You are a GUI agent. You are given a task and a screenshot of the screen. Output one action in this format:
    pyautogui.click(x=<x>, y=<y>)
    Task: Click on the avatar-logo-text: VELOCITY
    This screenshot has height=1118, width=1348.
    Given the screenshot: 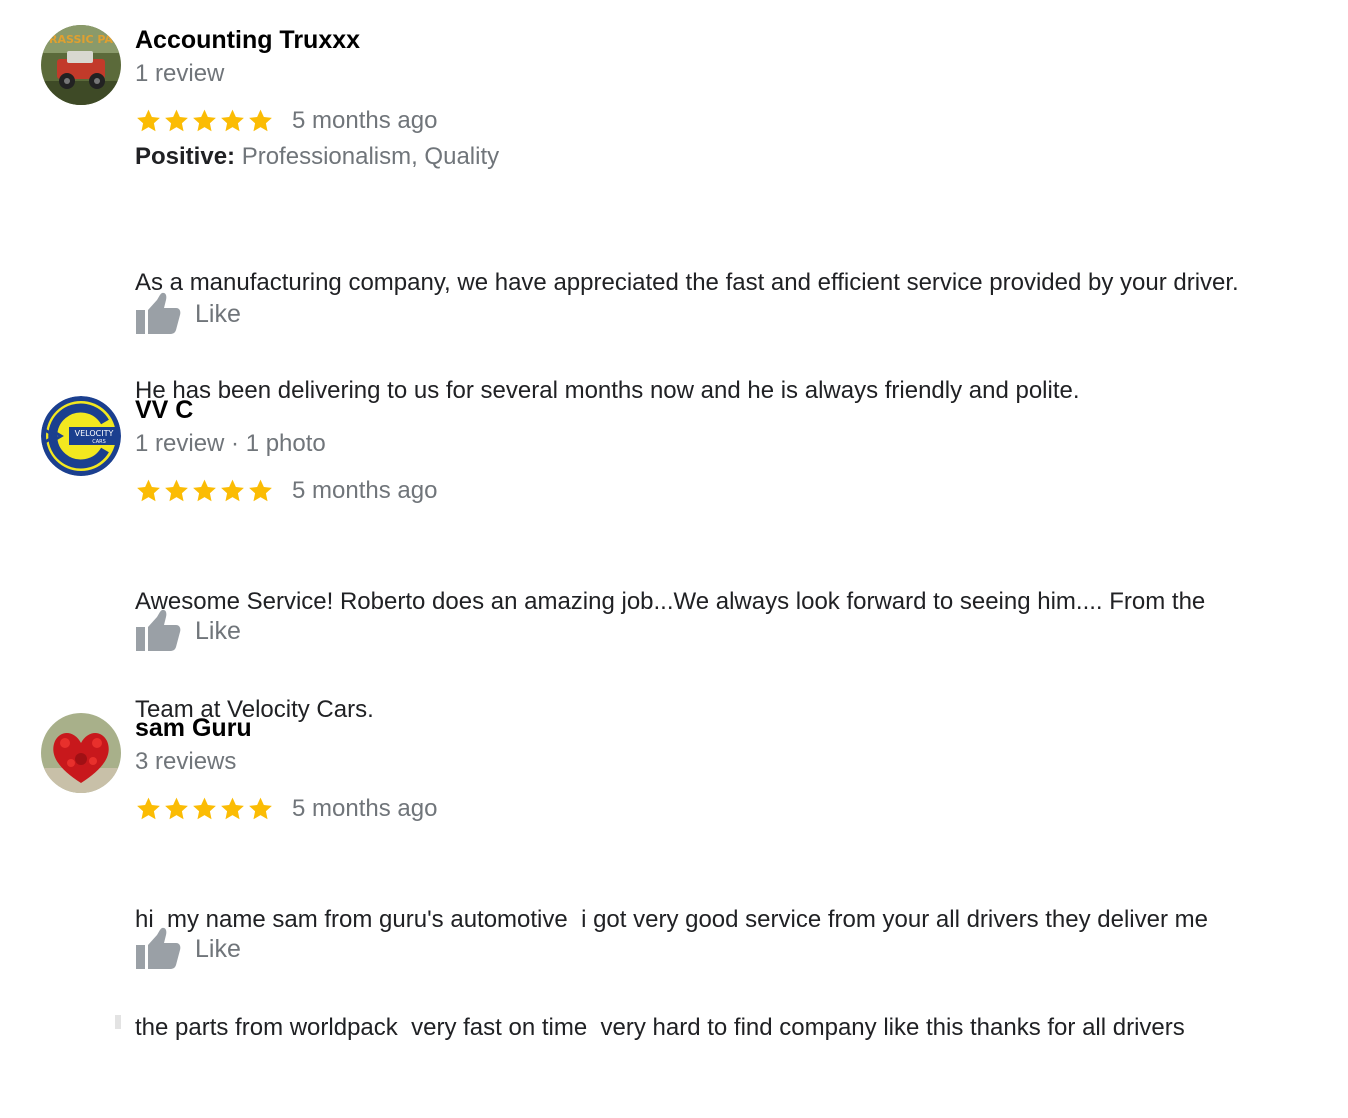 What is the action you would take?
    pyautogui.click(x=94, y=433)
    